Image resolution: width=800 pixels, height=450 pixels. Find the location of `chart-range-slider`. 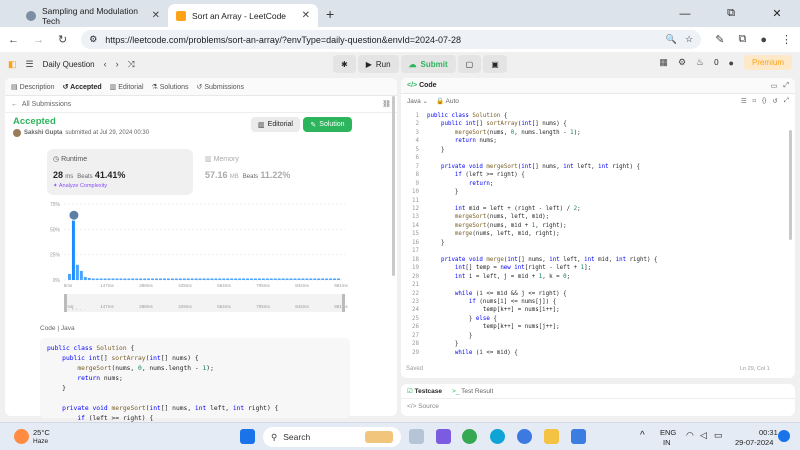

chart-range-slider is located at coordinates (204, 303).